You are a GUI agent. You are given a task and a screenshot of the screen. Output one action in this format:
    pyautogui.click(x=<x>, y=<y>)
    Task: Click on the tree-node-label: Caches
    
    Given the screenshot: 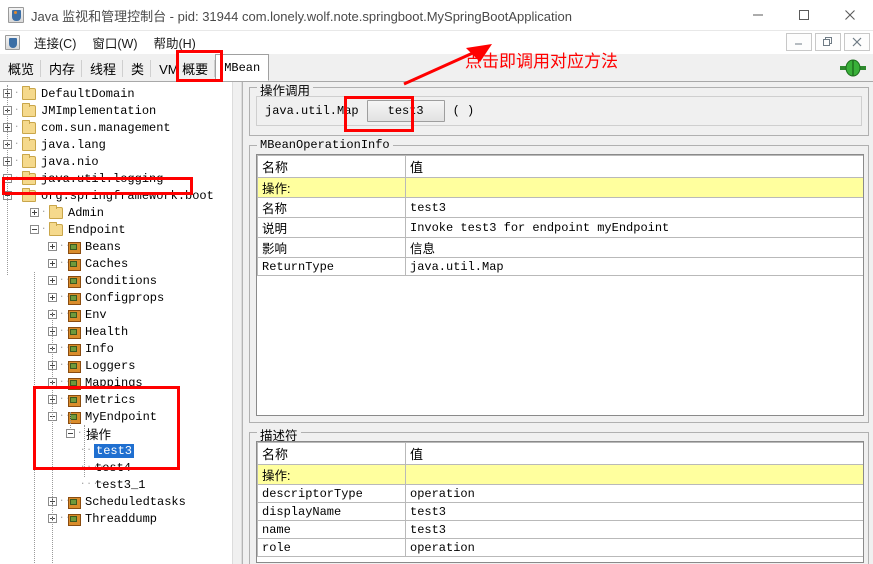 What is the action you would take?
    pyautogui.click(x=107, y=263)
    